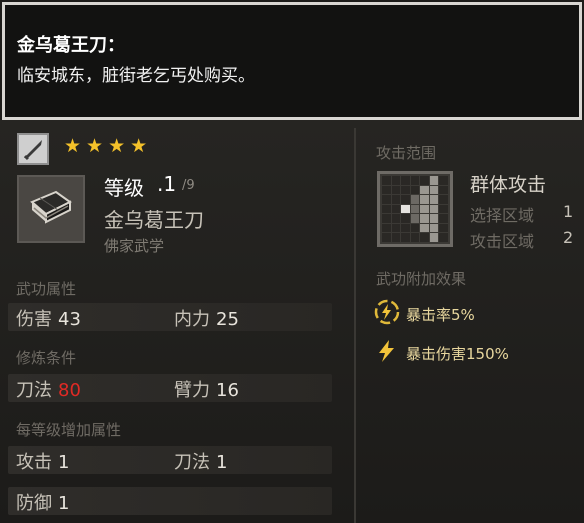 Image resolution: width=584 pixels, height=523 pixels. What do you see at coordinates (167, 184) in the screenshot?
I see `level-value: .1` at bounding box center [167, 184].